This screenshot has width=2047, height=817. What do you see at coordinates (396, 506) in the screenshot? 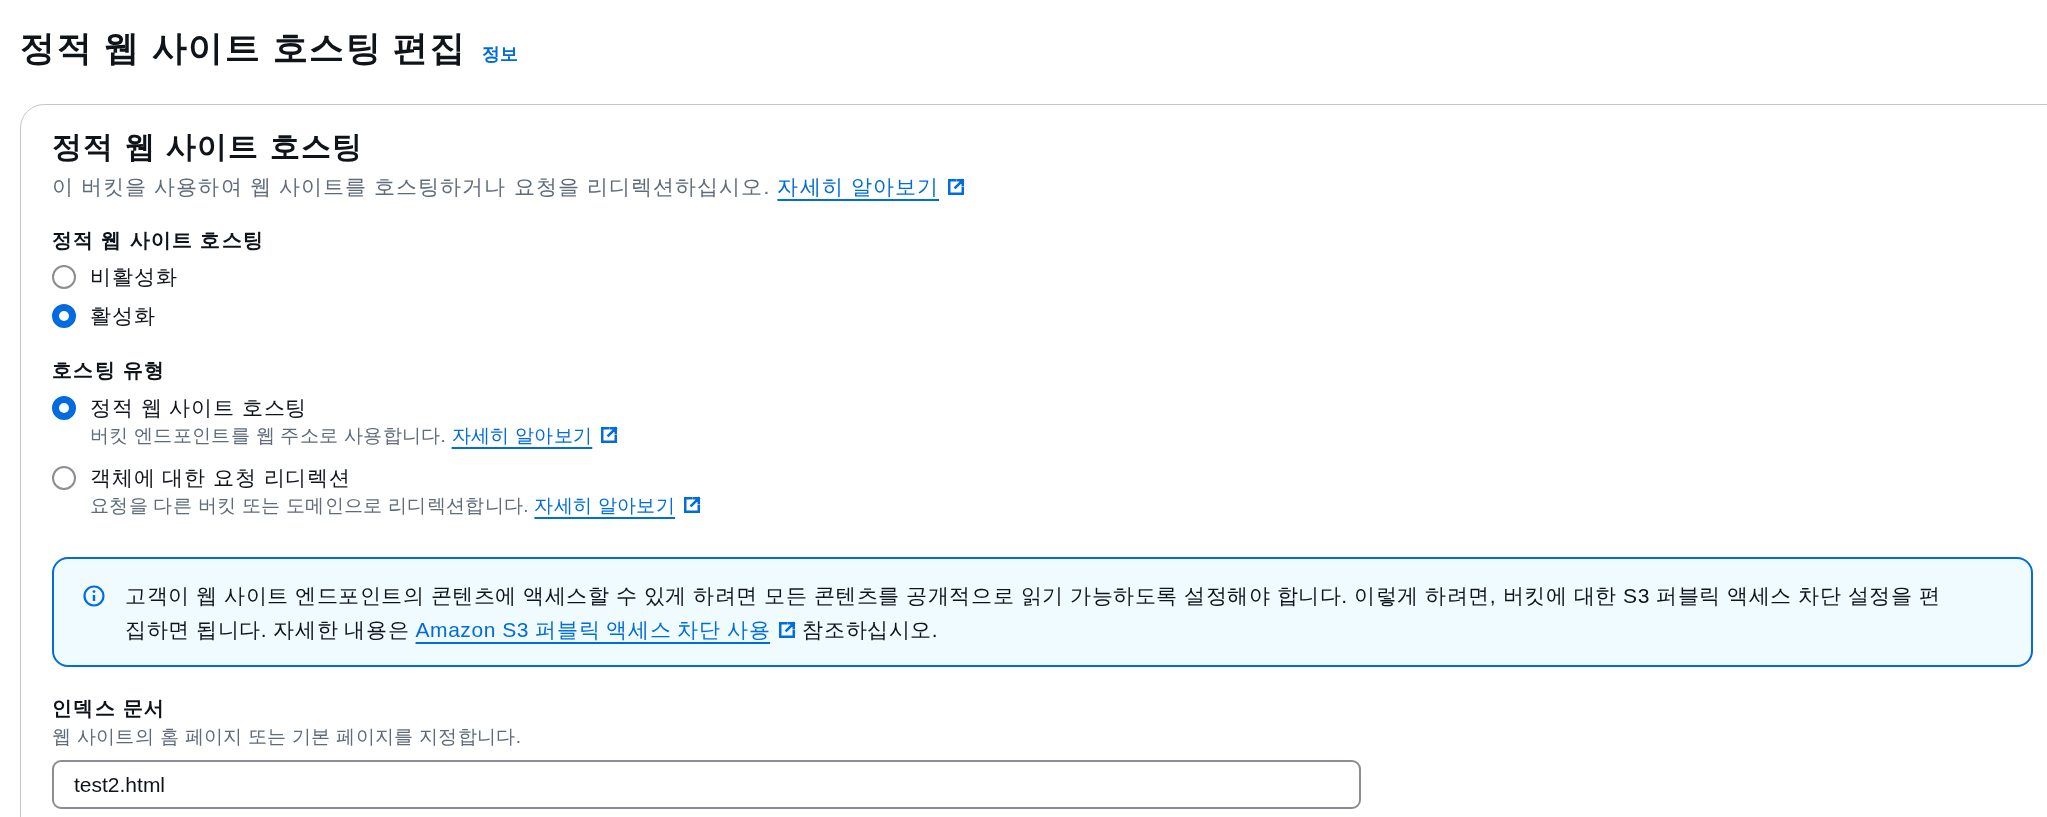
I see `option-description: 요청을 다른 버킷 또는 도메인으로 리디렉션합니다. 자세히 알아보기` at bounding box center [396, 506].